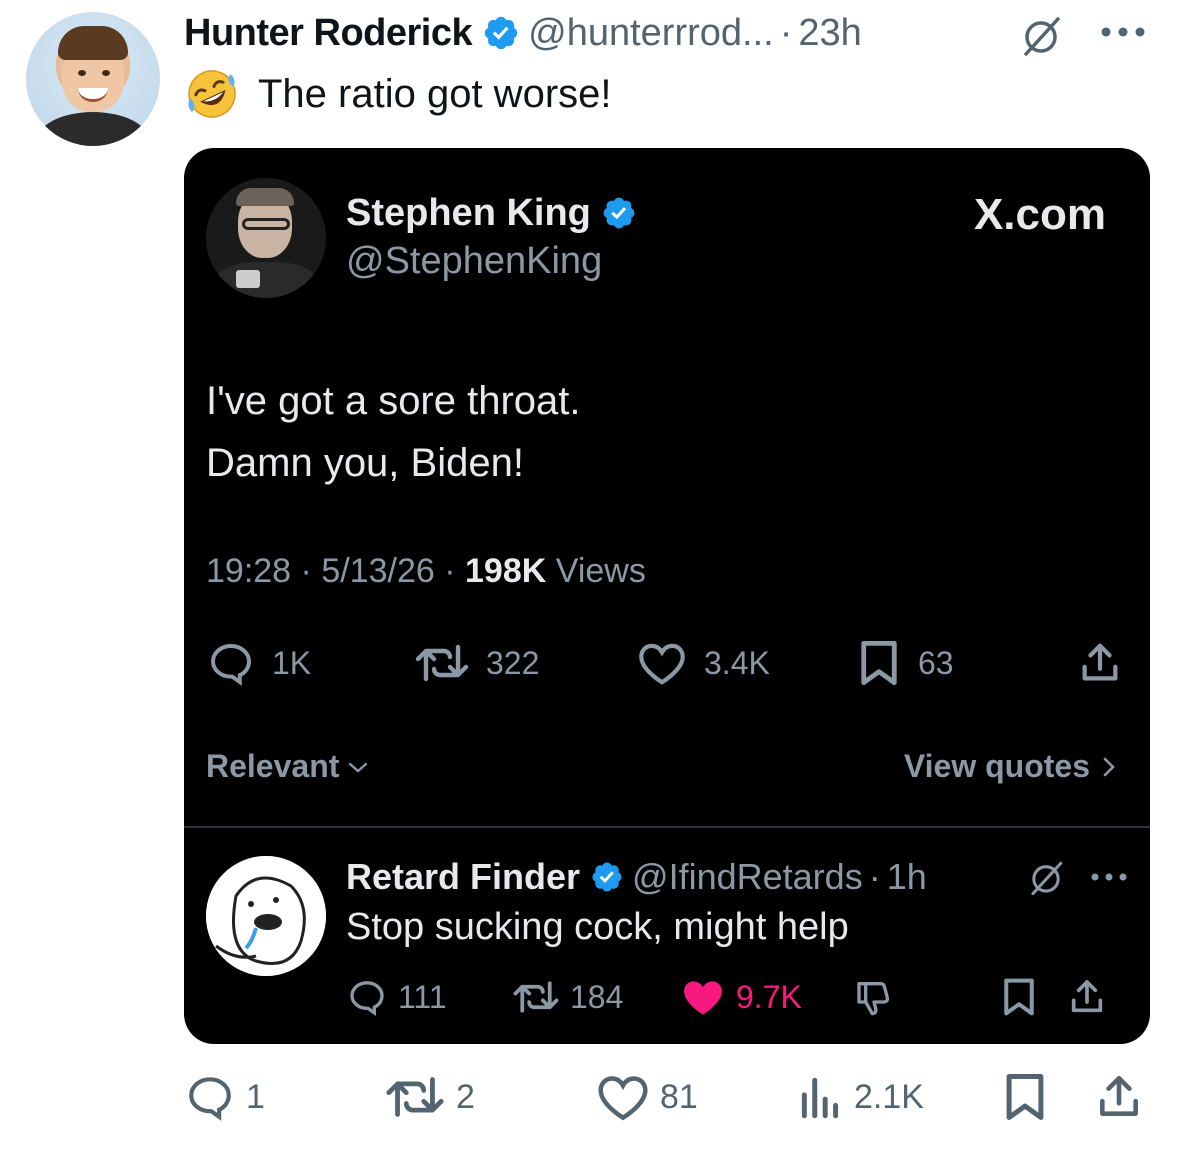  What do you see at coordinates (905, 663) in the screenshot?
I see `embedded-bookmark-button: 63` at bounding box center [905, 663].